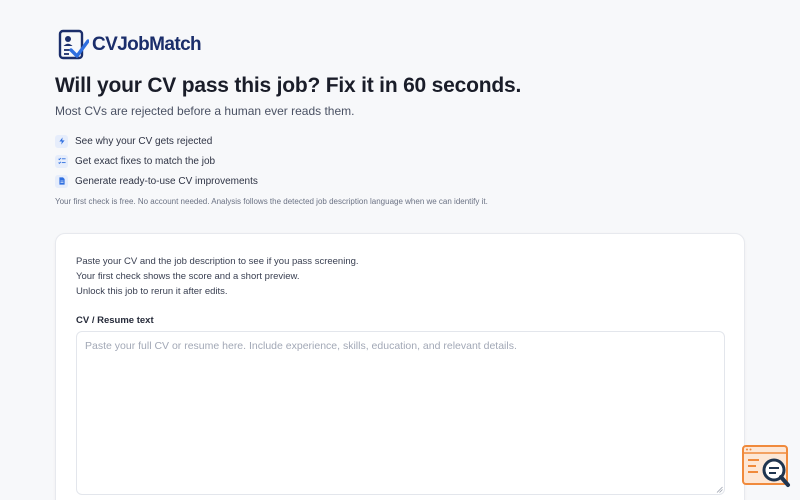 The image size is (800, 500). What do you see at coordinates (115, 320) in the screenshot?
I see `cv-field-label: CV / Resume text` at bounding box center [115, 320].